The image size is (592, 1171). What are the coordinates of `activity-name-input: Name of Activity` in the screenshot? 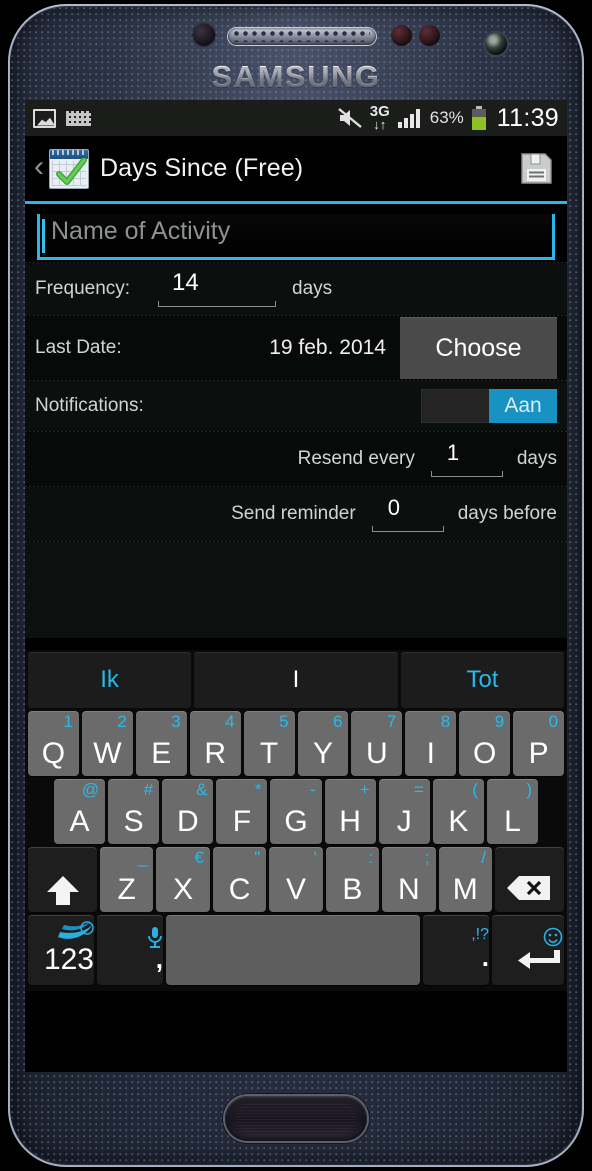 It's located at (296, 237).